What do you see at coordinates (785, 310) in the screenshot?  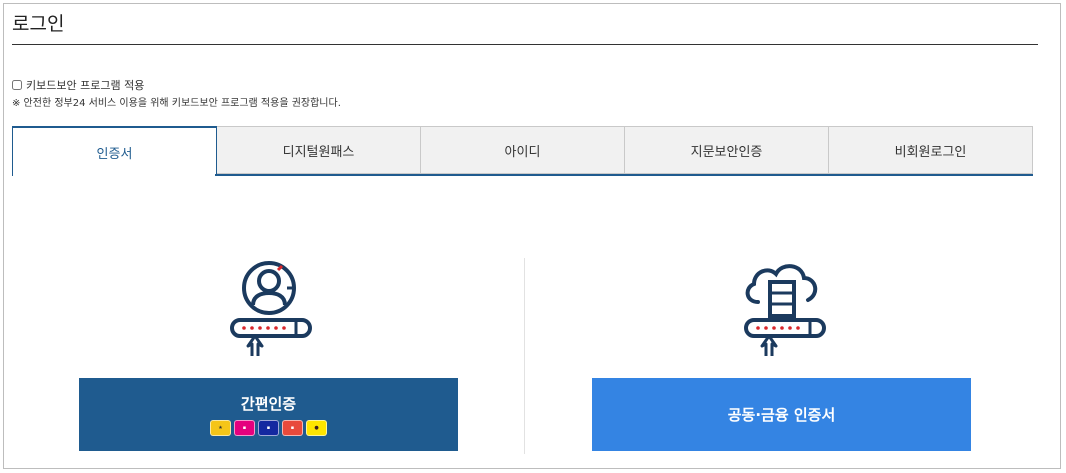 I see `cloud-server-password-icon` at bounding box center [785, 310].